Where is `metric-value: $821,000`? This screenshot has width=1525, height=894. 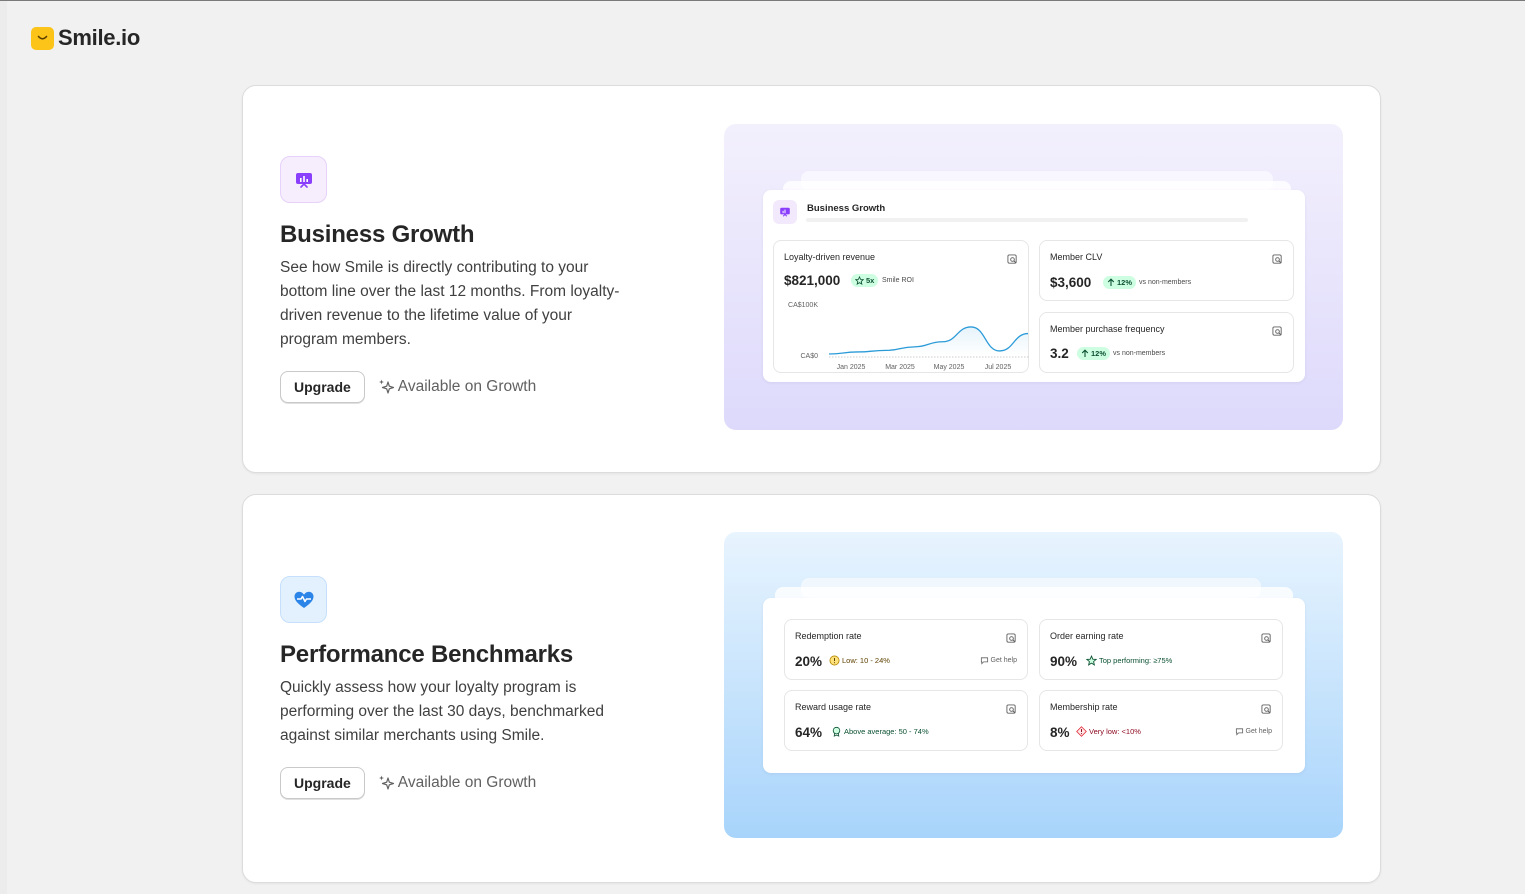
metric-value: $821,000 is located at coordinates (812, 280).